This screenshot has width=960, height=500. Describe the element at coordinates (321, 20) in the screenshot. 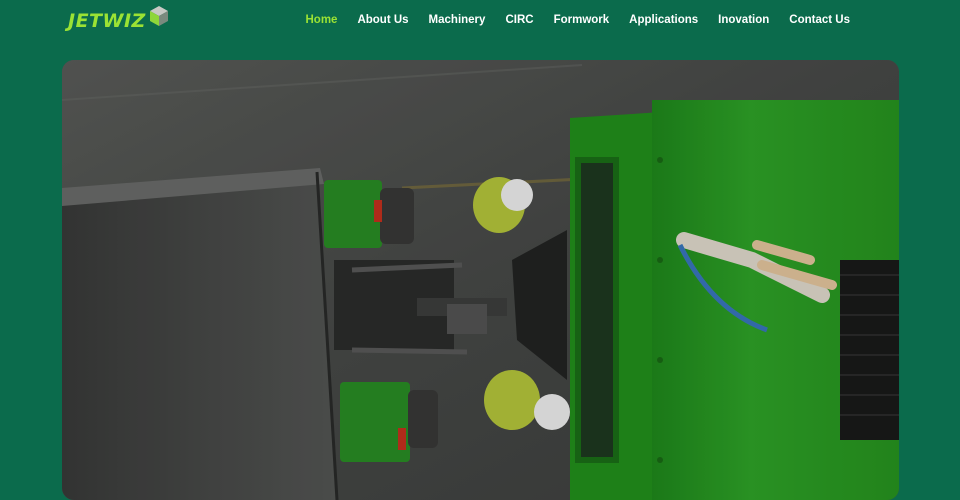

I see `nav-home: Home` at that location.